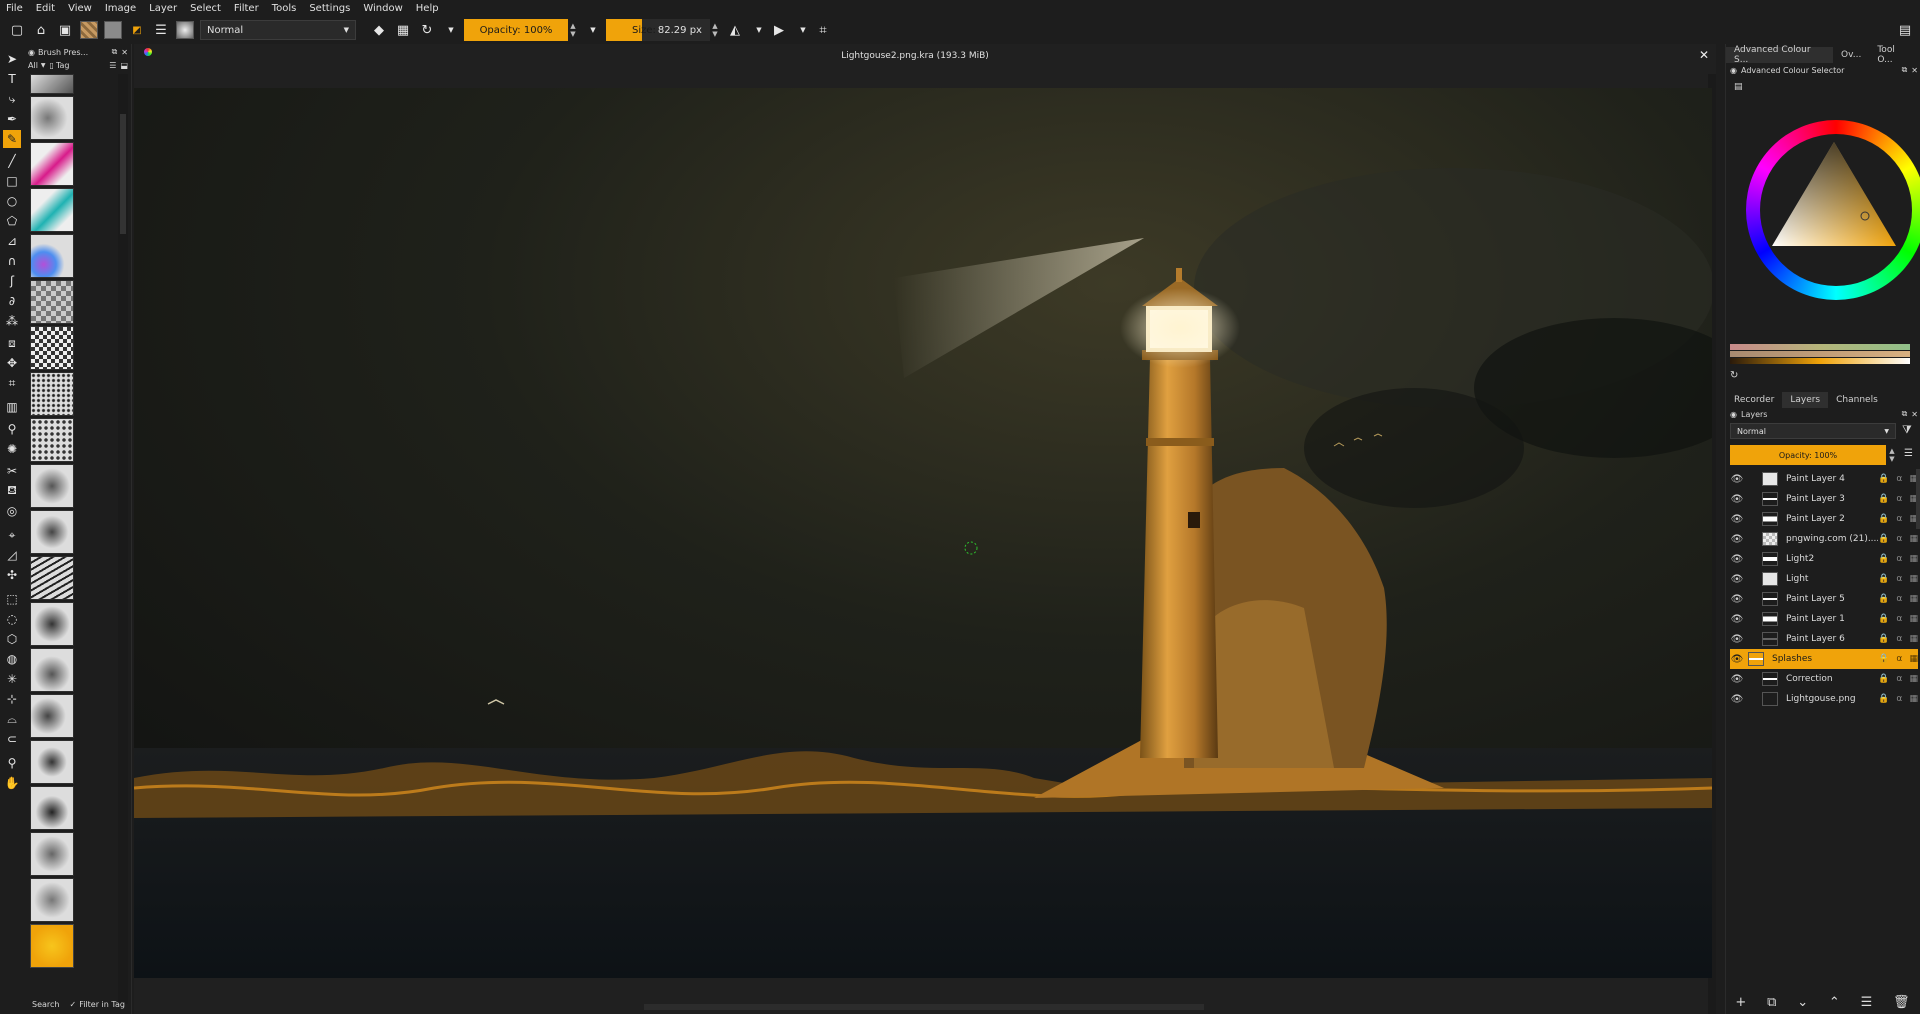  Describe the element at coordinates (12, 491) in the screenshot. I see `fill-tool-icon: ⛾` at that location.